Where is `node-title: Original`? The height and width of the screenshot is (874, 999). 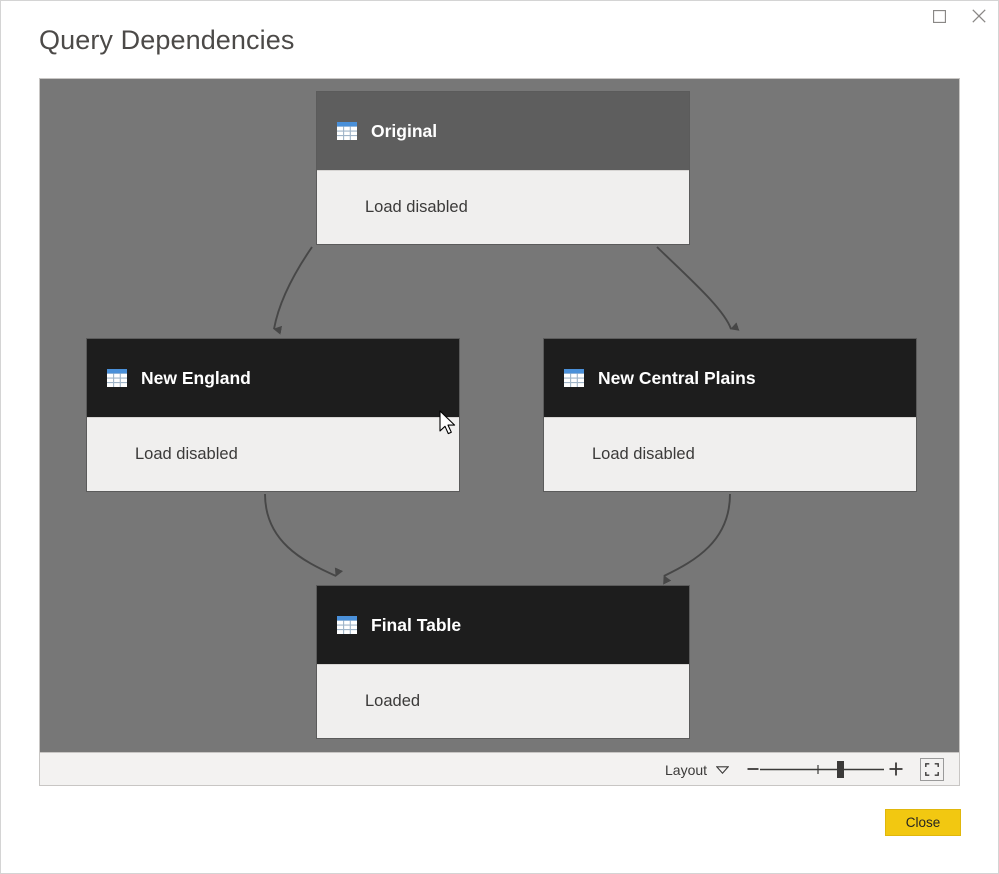 node-title: Original is located at coordinates (404, 130).